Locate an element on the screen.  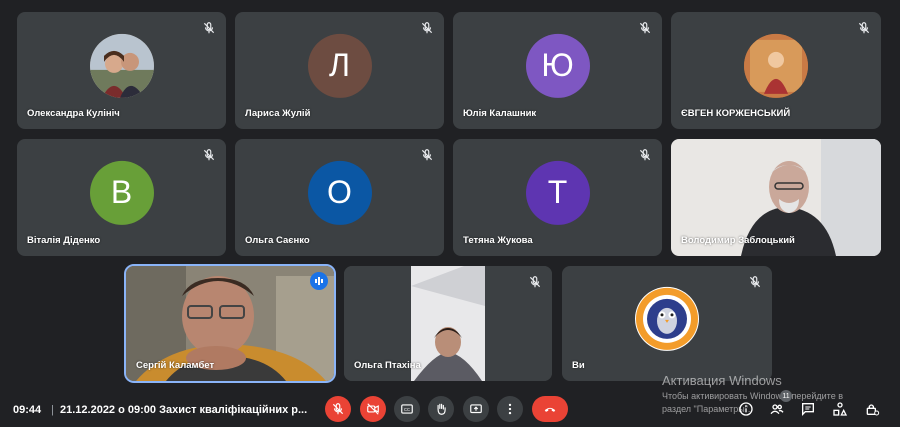
activities-icon is located at coordinates (840, 409).